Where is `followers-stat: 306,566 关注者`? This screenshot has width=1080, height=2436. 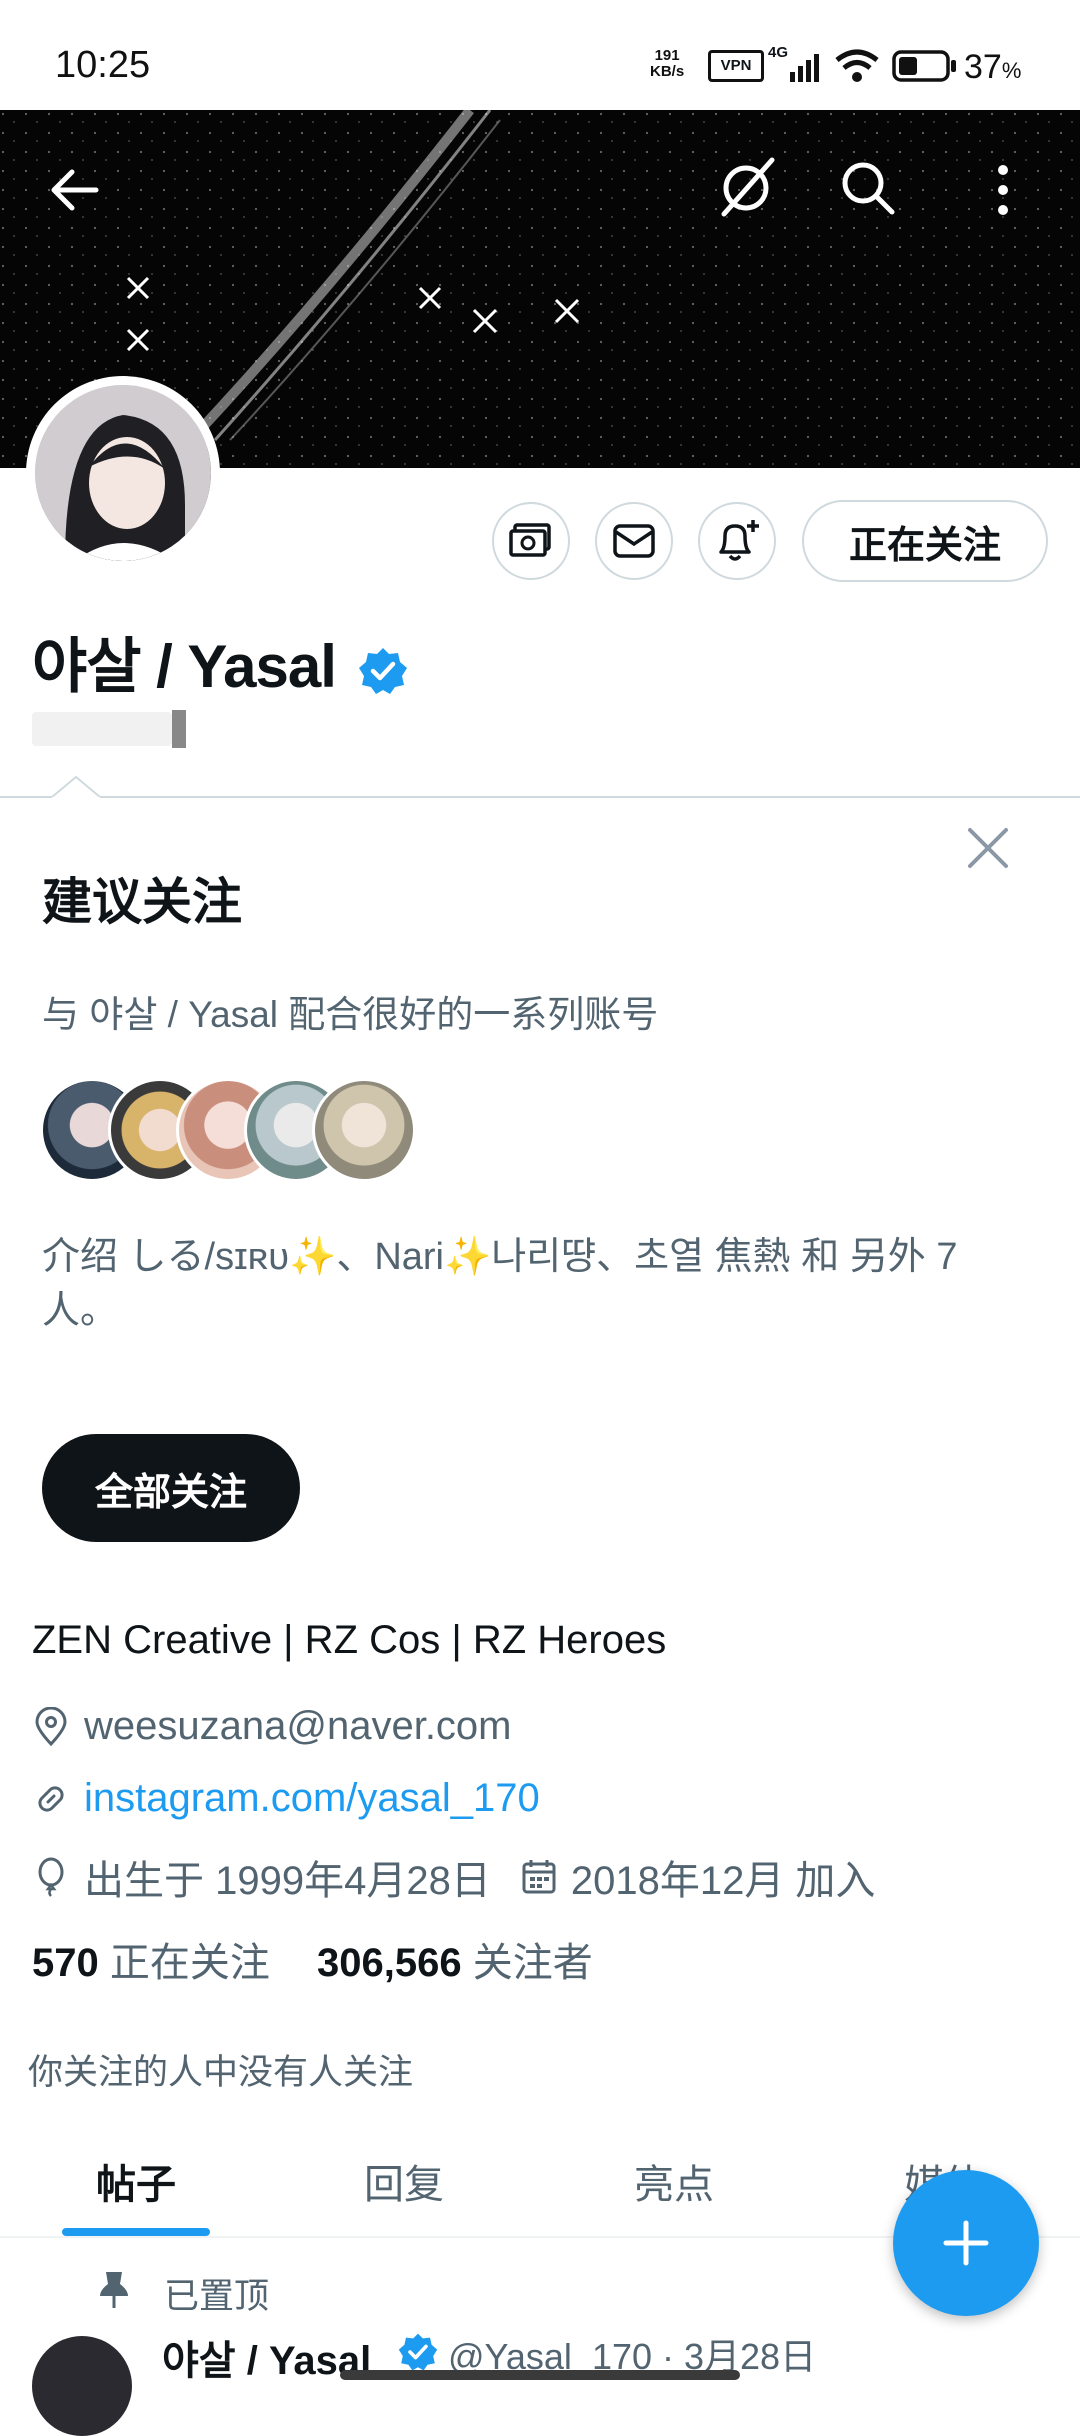 followers-stat: 306,566 关注者 is located at coordinates (455, 1963).